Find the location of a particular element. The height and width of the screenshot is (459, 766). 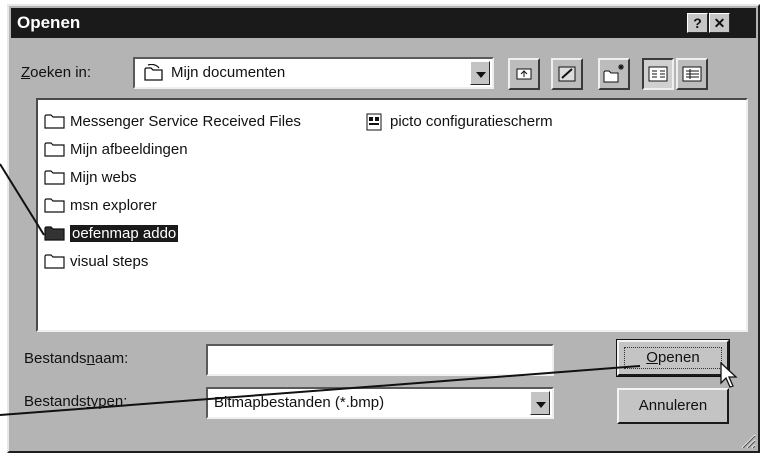

details-view-icon is located at coordinates (692, 74).